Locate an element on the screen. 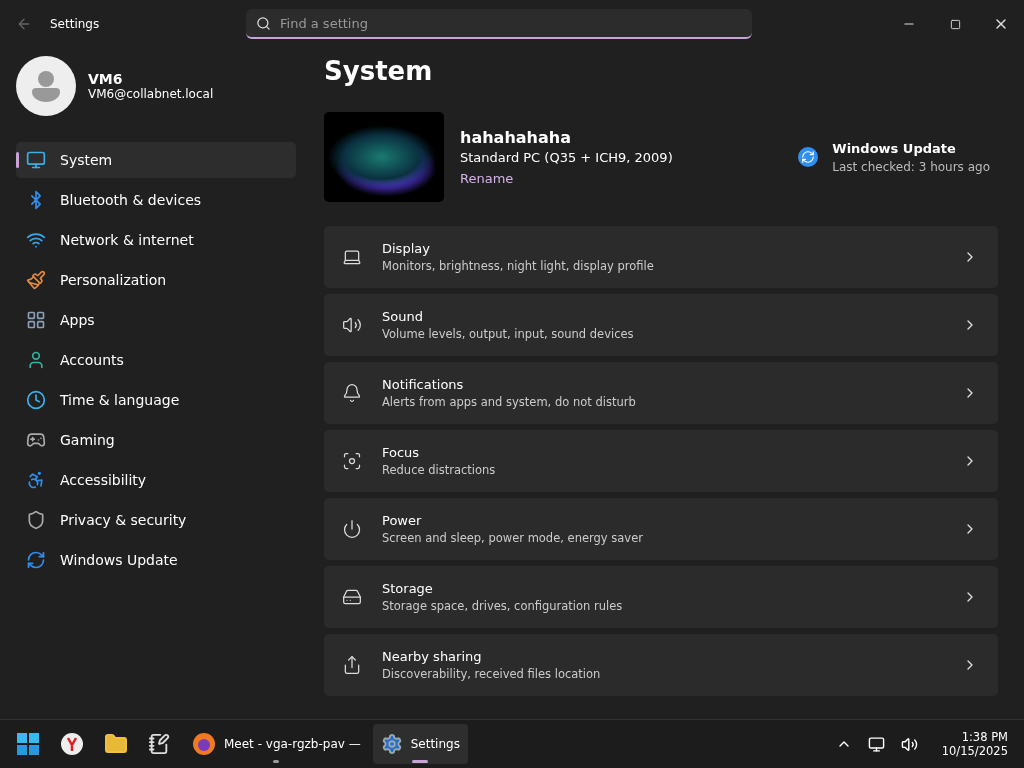  sidebar-item: Windows Update is located at coordinates (156, 560).